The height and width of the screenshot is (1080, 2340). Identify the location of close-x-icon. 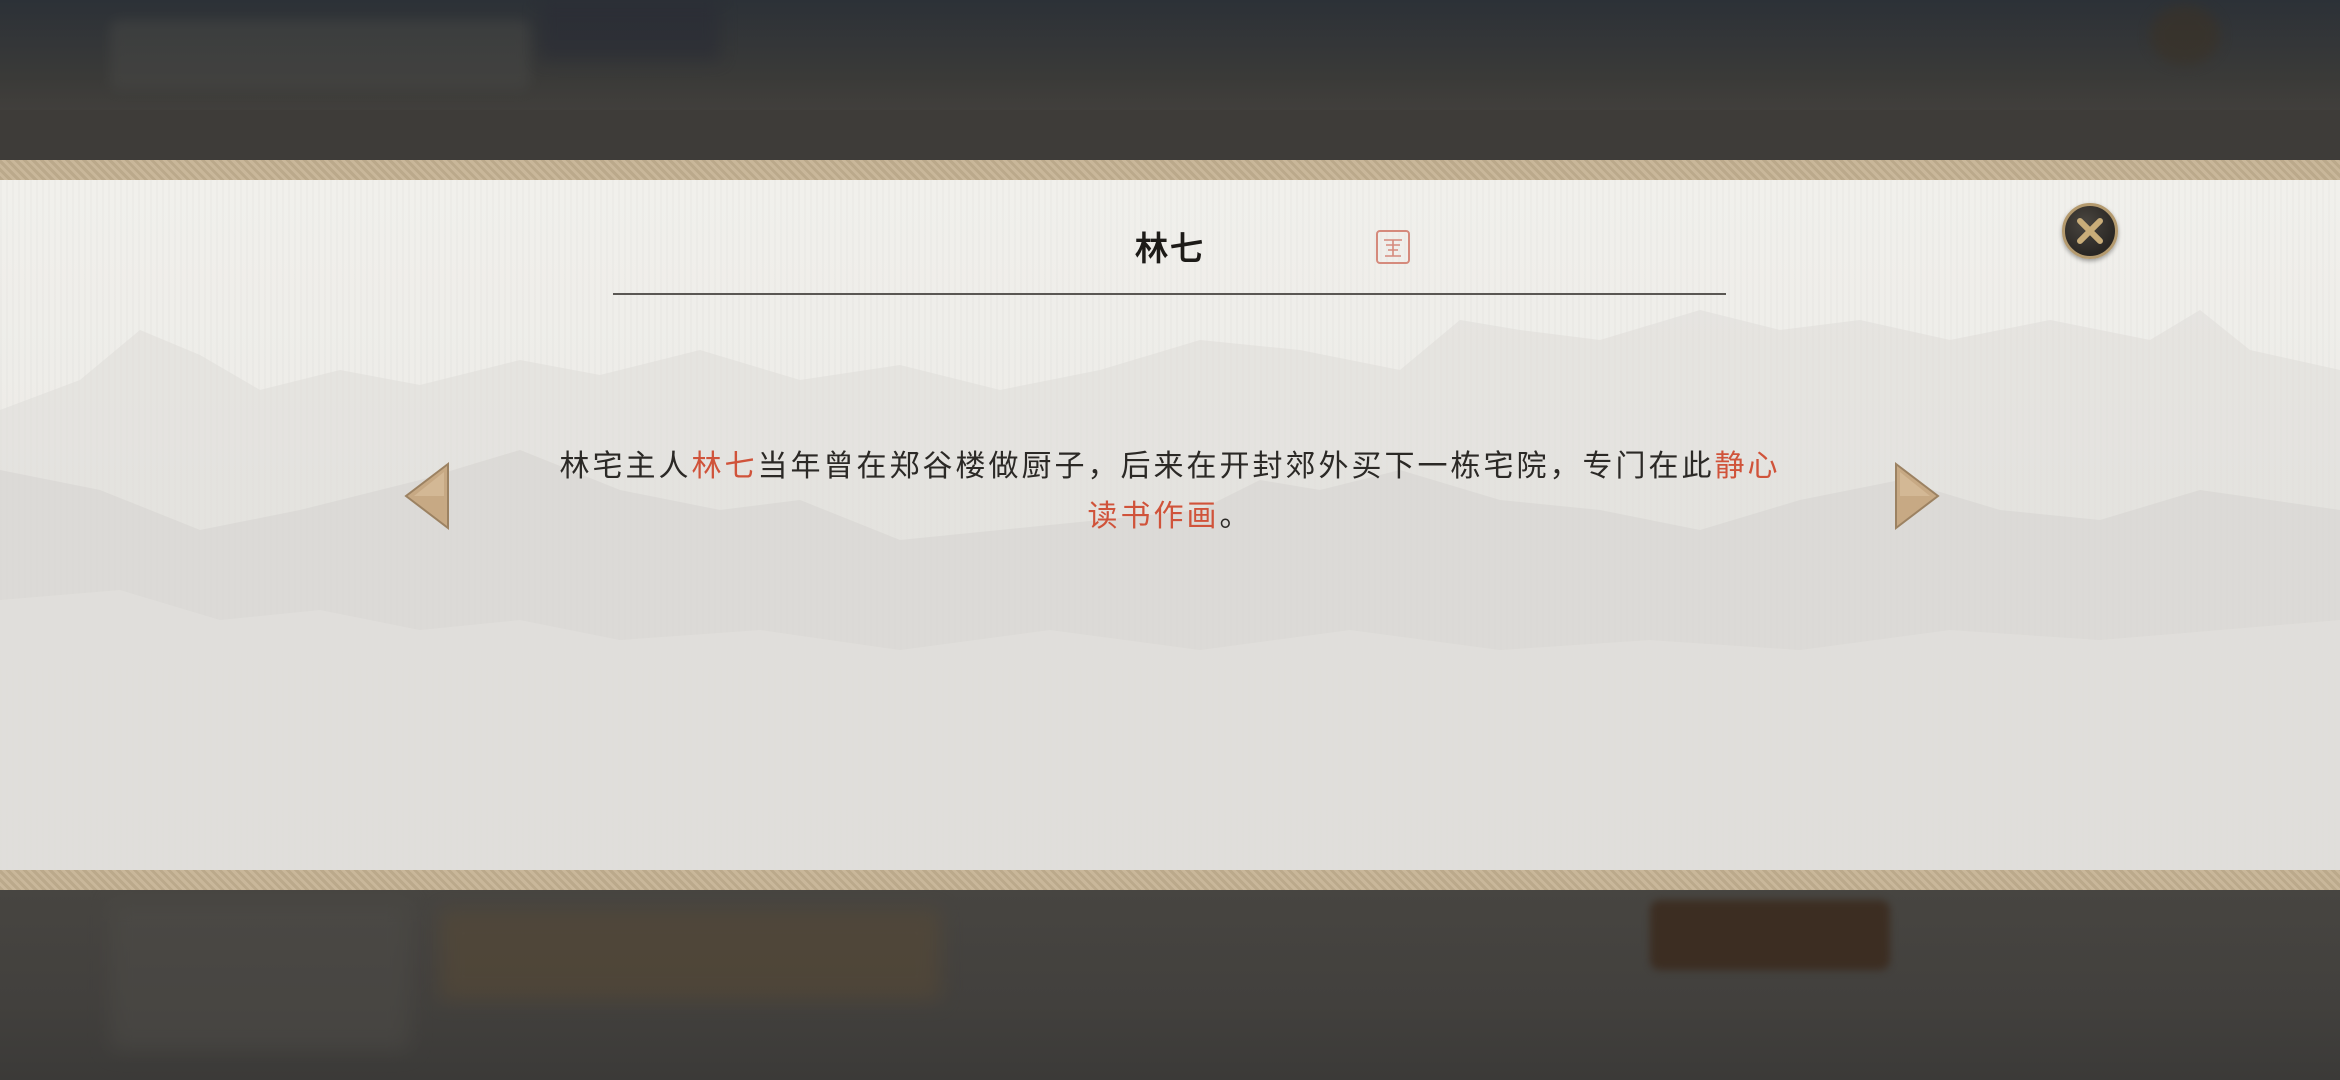
(2090, 231).